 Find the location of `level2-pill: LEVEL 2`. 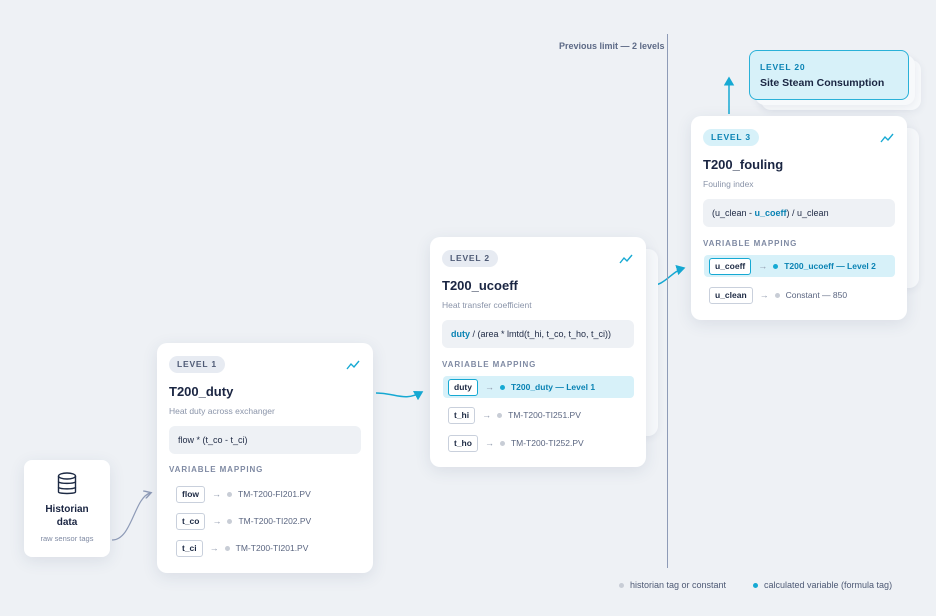

level2-pill: LEVEL 2 is located at coordinates (470, 258).